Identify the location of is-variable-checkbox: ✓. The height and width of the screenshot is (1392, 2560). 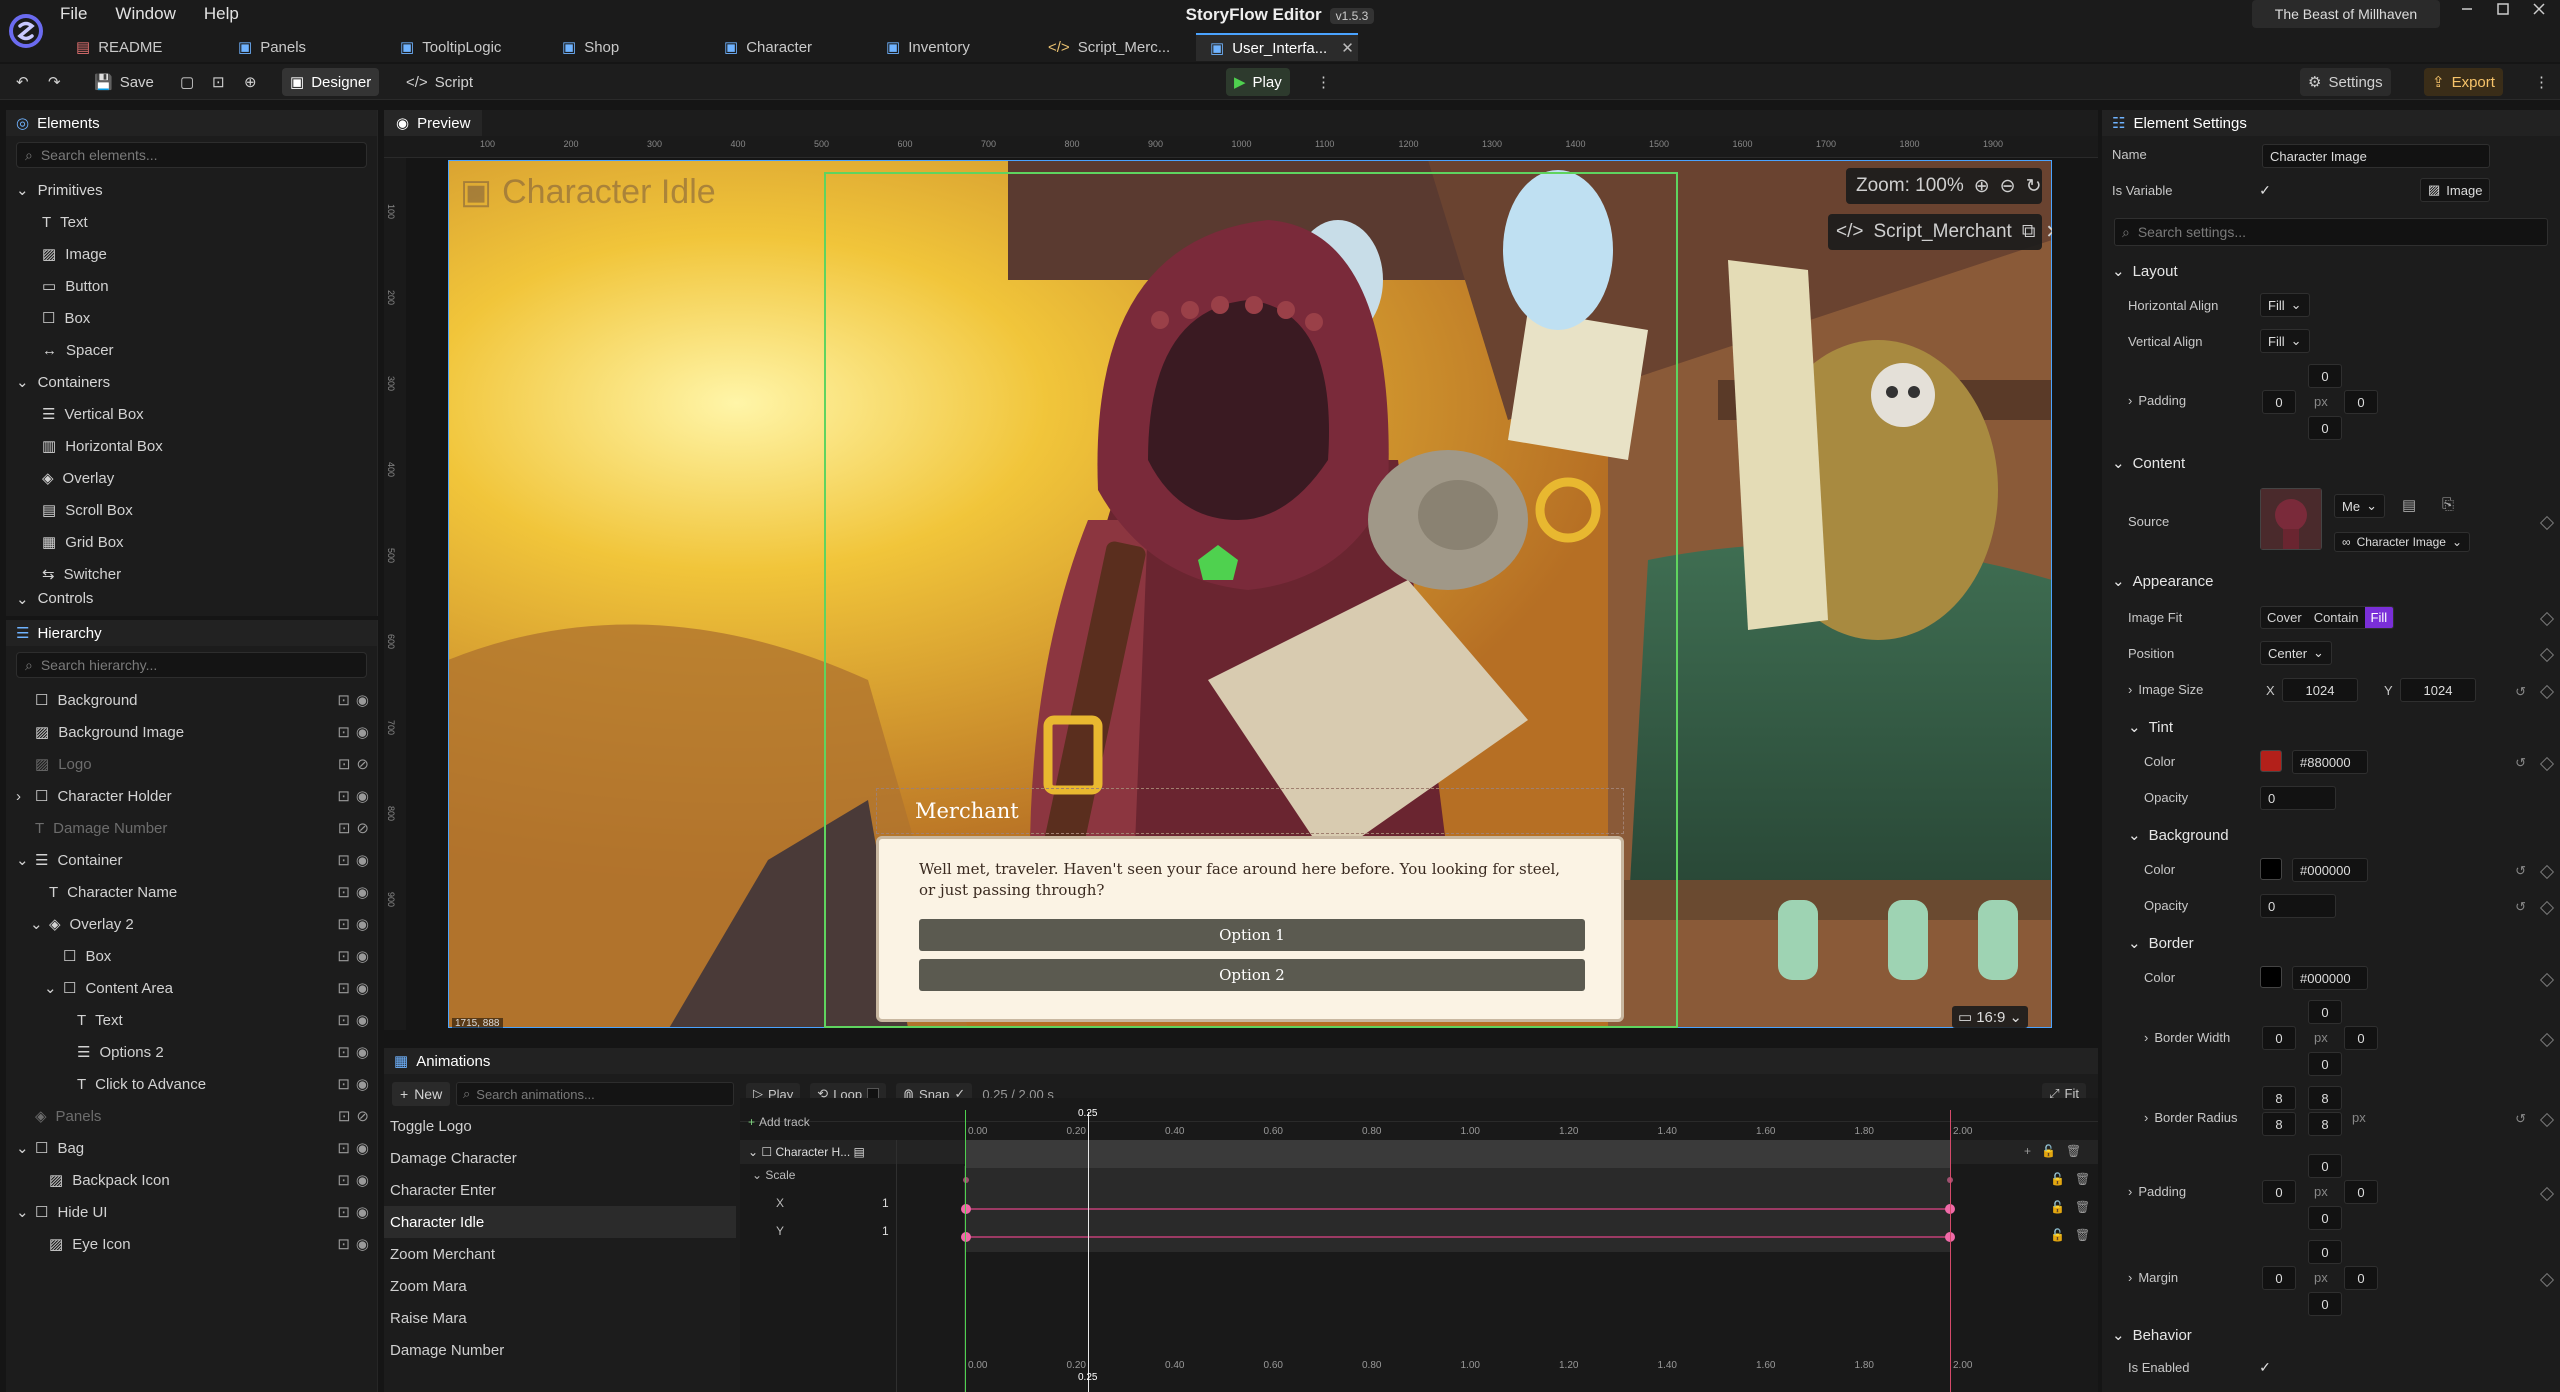
(2265, 190).